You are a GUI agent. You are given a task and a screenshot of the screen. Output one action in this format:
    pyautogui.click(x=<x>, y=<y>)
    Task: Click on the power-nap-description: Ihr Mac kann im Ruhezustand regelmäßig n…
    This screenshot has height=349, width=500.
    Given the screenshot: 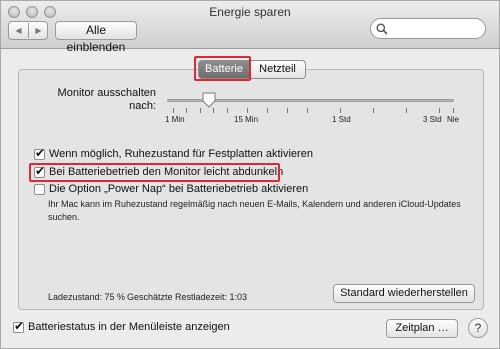 What is the action you would take?
    pyautogui.click(x=254, y=210)
    